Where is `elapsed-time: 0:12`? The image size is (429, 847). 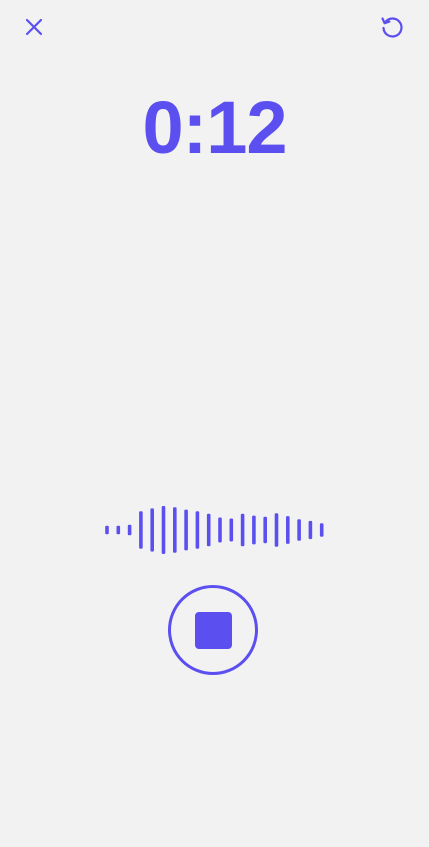
elapsed-time: 0:12 is located at coordinates (214, 127).